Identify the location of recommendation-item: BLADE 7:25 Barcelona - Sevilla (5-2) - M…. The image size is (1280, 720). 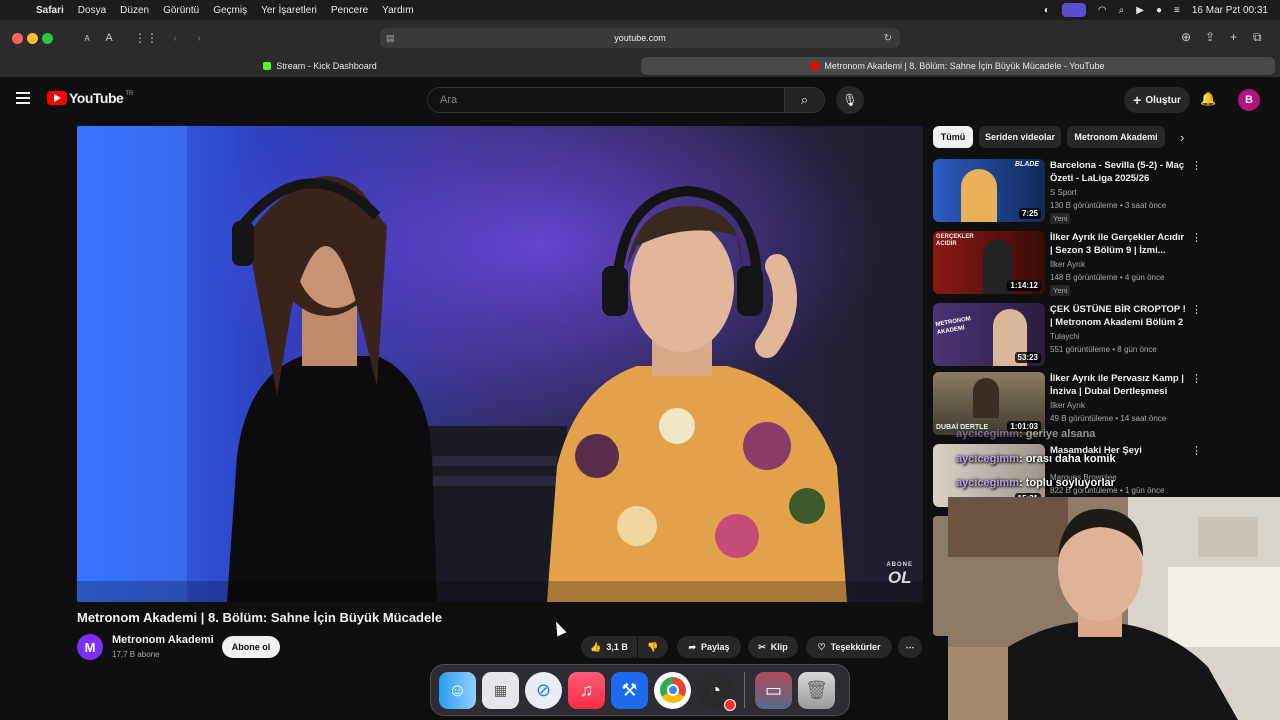
(1098, 192).